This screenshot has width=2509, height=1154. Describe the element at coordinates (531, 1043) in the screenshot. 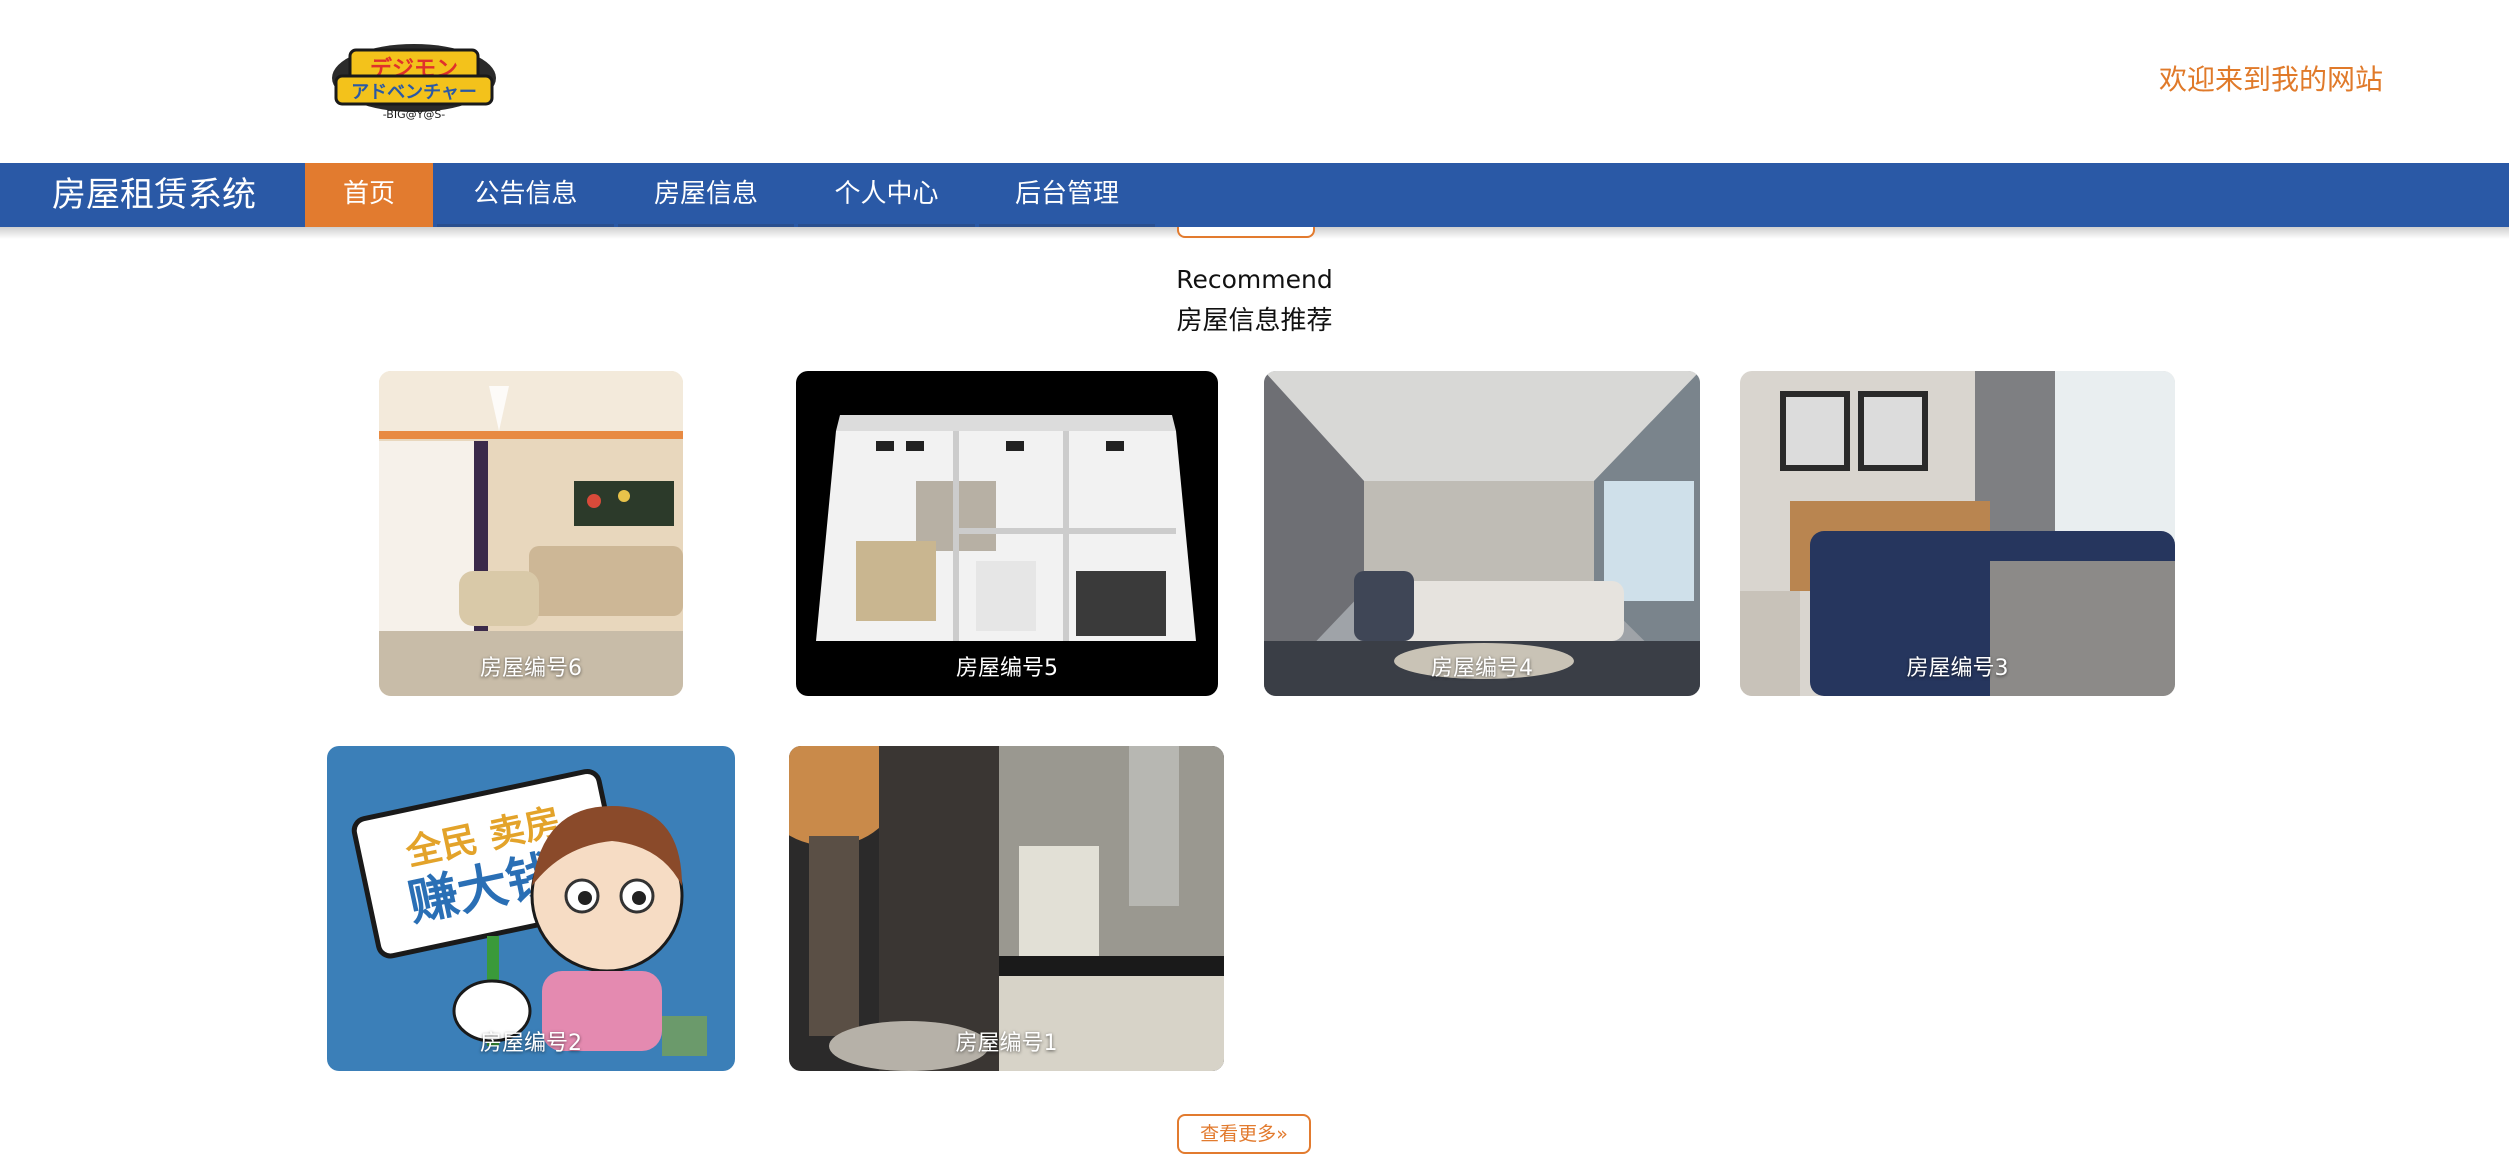

I see `house-label: 房屋编号2` at that location.